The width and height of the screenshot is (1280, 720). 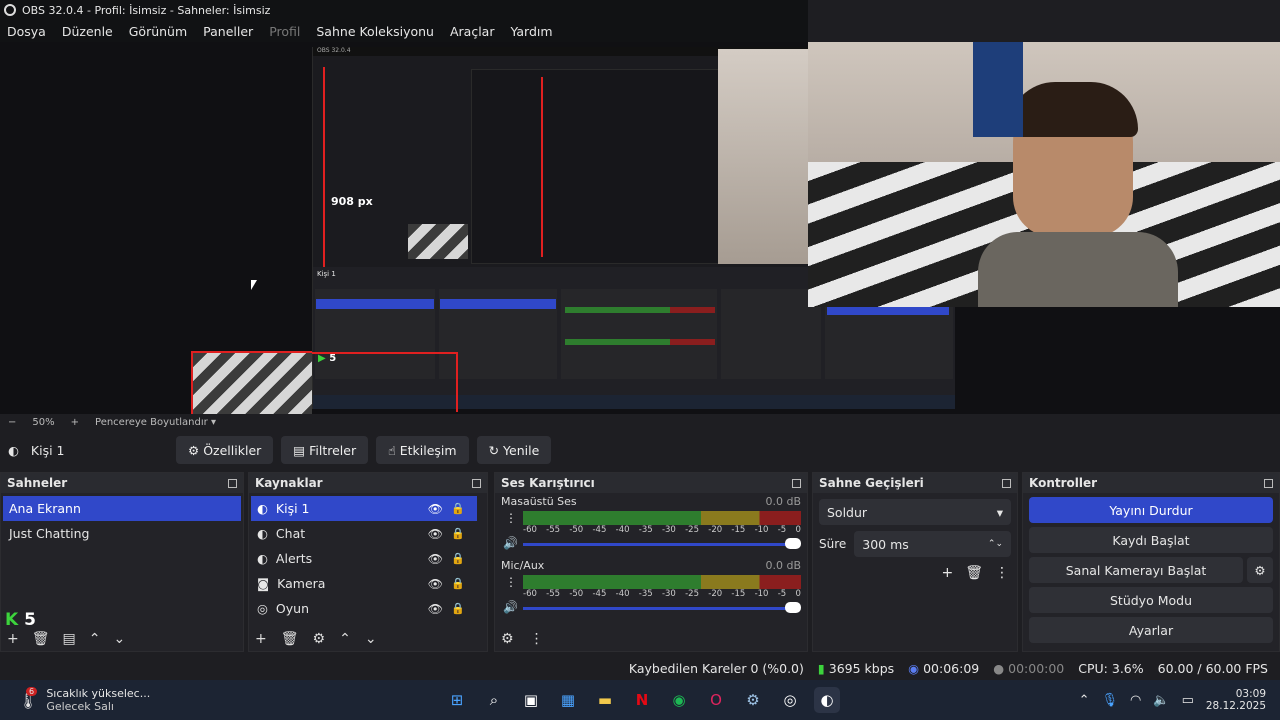 I want to click on studio-mode-button: Stüdyo Modu, so click(x=1151, y=600).